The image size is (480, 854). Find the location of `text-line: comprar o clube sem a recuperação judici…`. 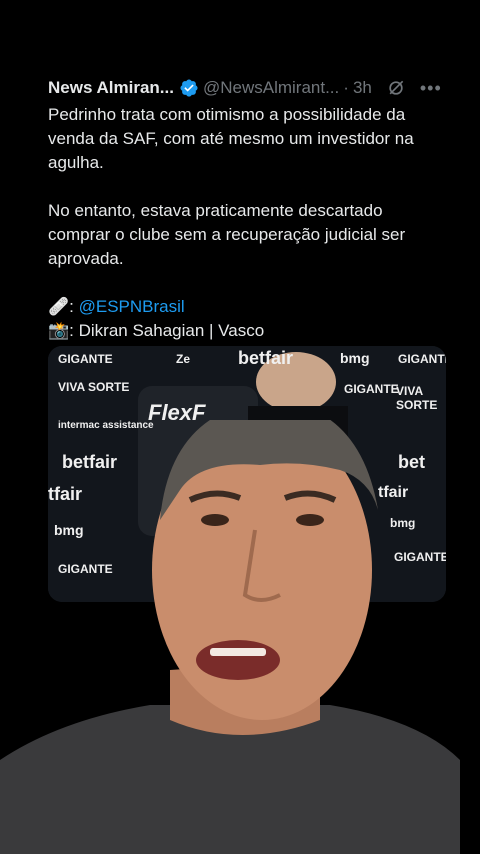

text-line: comprar o clube sem a recuperação judici… is located at coordinates (227, 234).